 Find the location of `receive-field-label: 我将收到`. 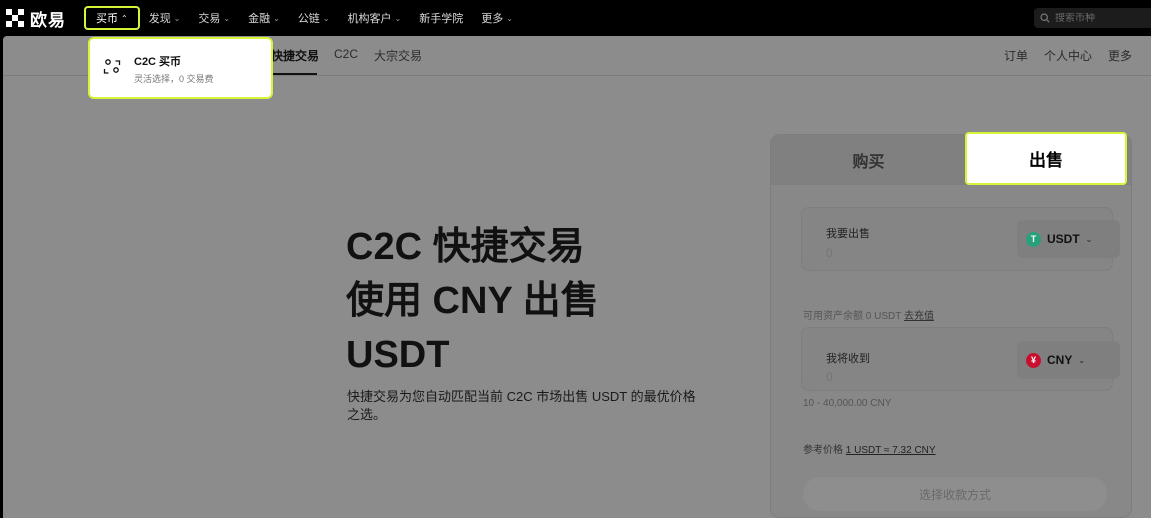

receive-field-label: 我将收到 is located at coordinates (848, 359).